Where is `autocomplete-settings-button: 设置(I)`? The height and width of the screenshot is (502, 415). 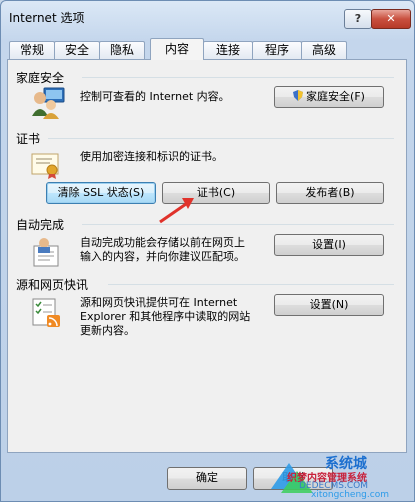
autocomplete-settings-button: 设置(I) is located at coordinates (329, 245).